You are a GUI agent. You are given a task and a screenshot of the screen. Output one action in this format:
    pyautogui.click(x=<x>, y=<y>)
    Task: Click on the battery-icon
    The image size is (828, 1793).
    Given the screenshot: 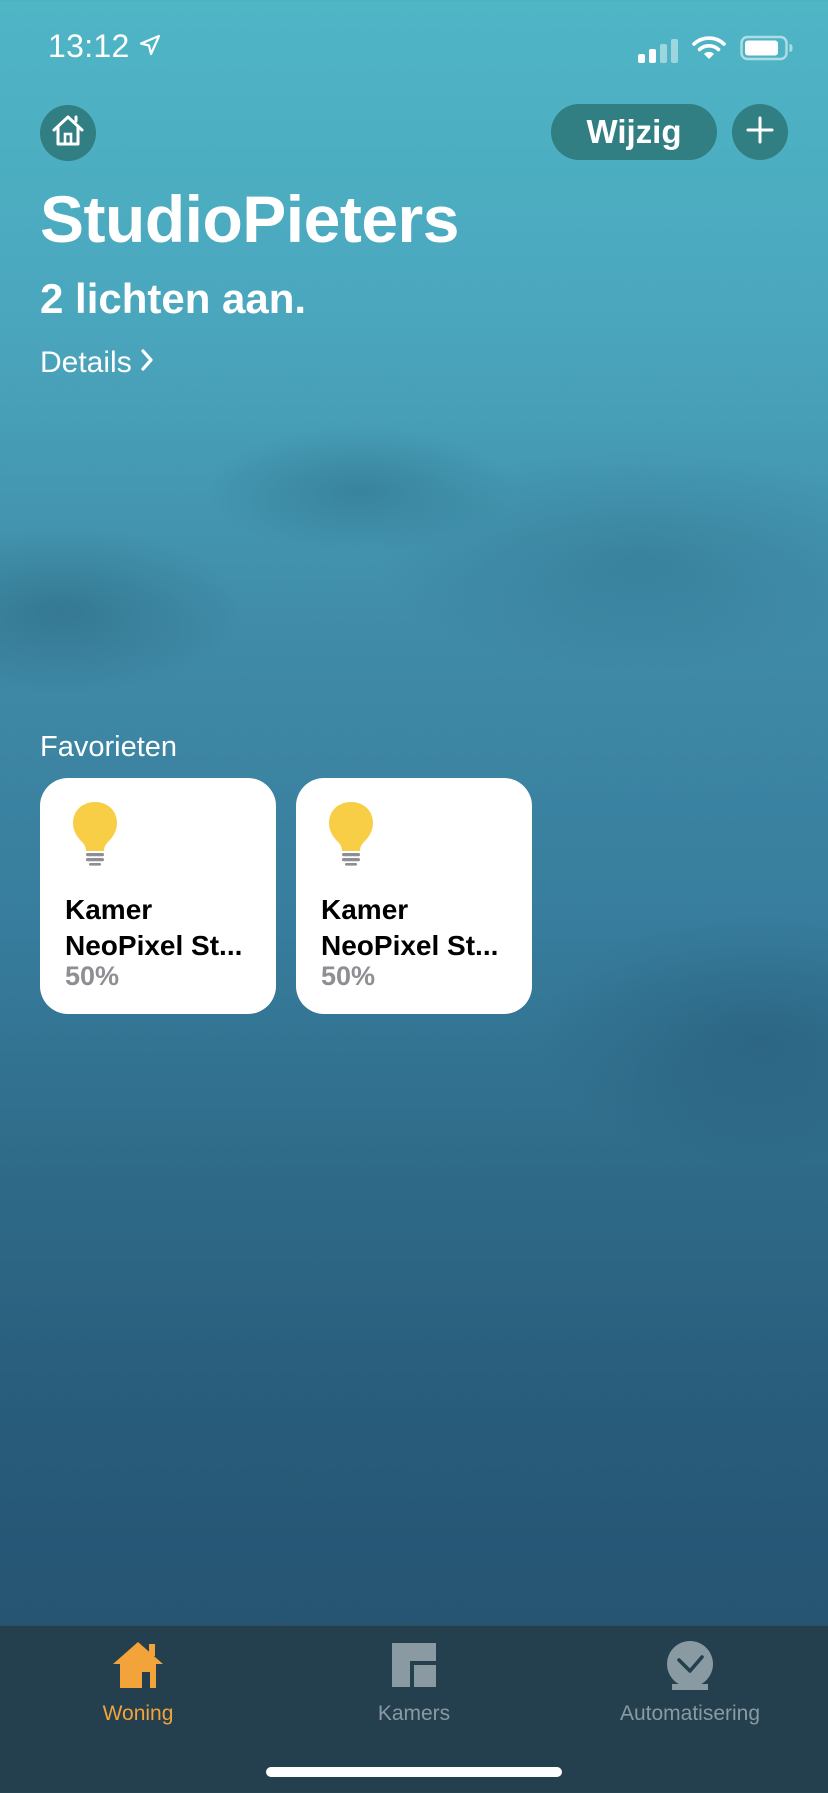 What is the action you would take?
    pyautogui.click(x=767, y=50)
    